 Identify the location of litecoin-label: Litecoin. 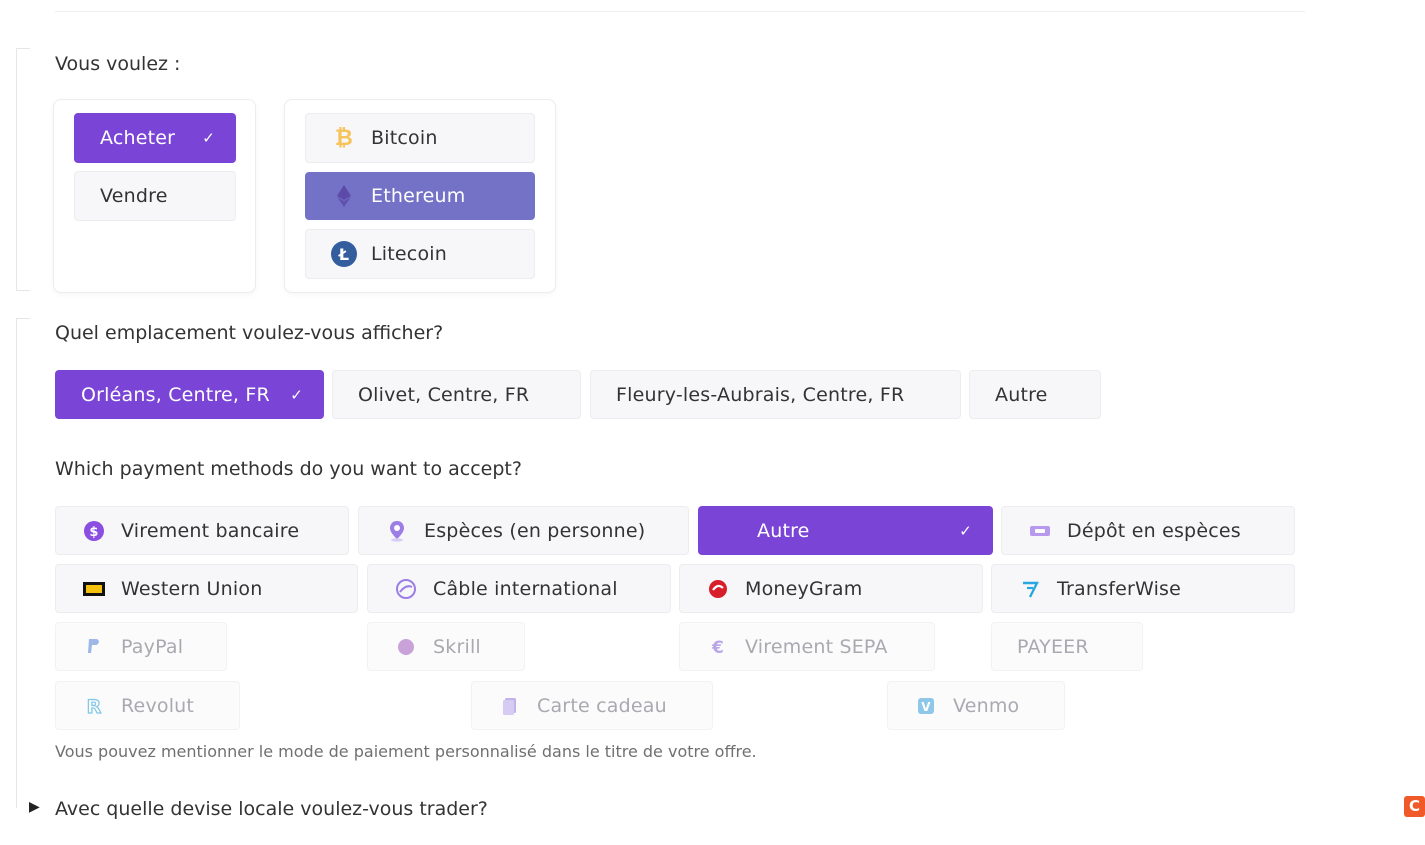
(409, 254).